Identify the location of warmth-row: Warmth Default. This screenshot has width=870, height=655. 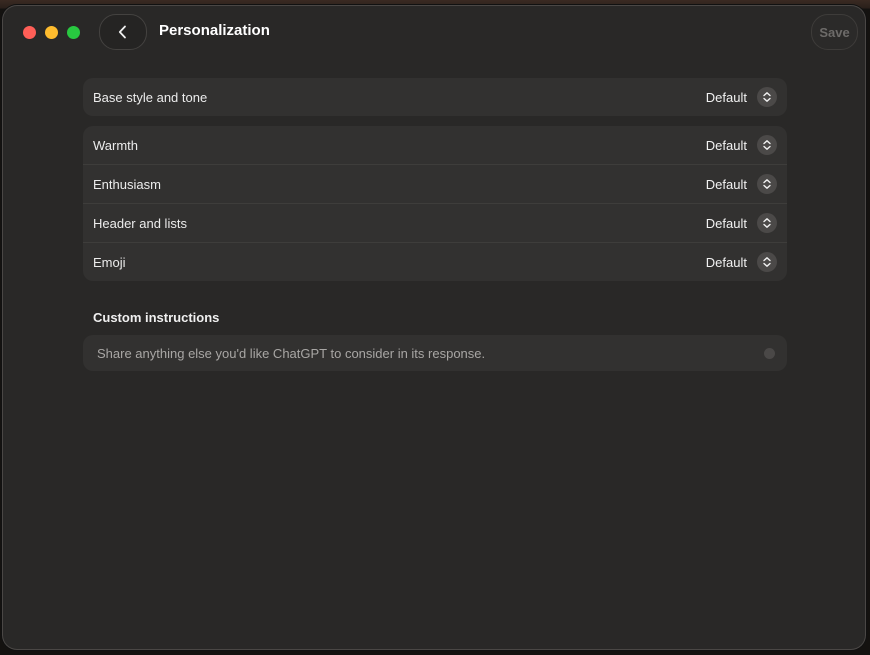
(435, 145).